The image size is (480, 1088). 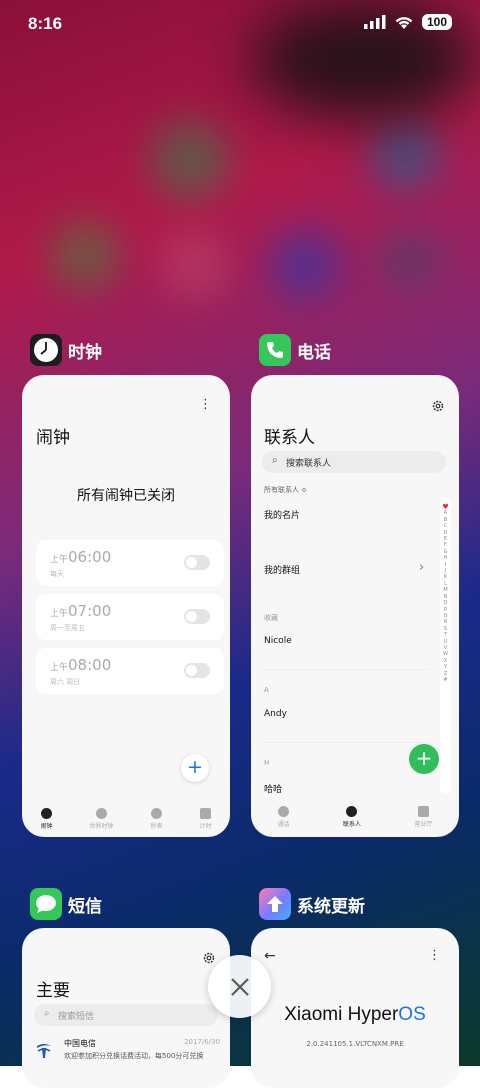 I want to click on tab-stopwatch: 秒表, so click(x=156, y=819).